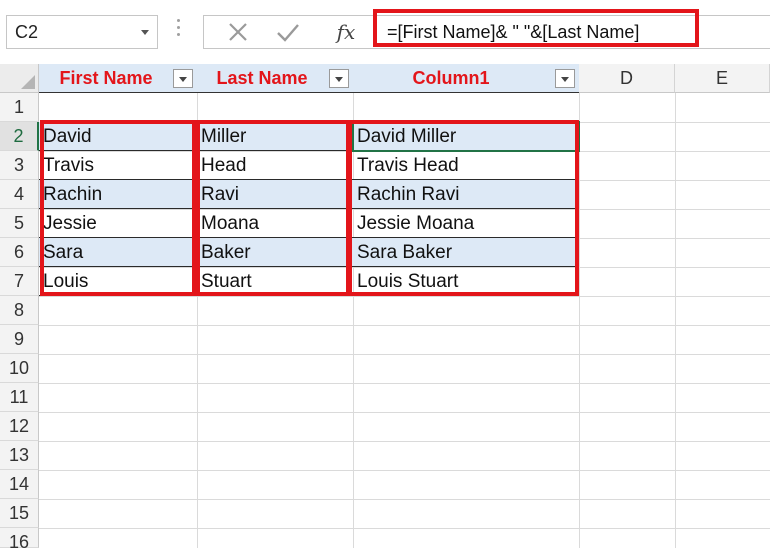 The height and width of the screenshot is (548, 770). What do you see at coordinates (19, 136) in the screenshot?
I see `row-header-2: 2` at bounding box center [19, 136].